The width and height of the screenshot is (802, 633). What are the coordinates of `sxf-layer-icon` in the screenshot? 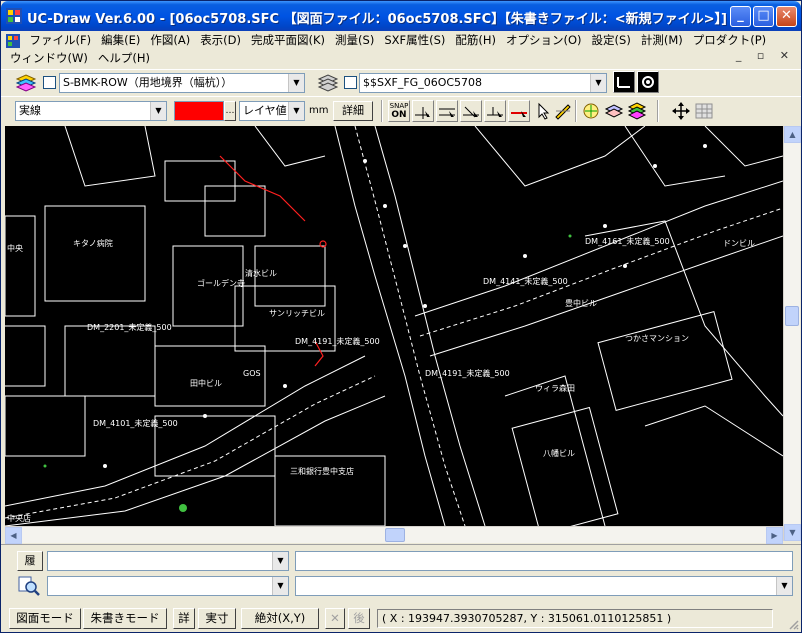 It's located at (328, 83).